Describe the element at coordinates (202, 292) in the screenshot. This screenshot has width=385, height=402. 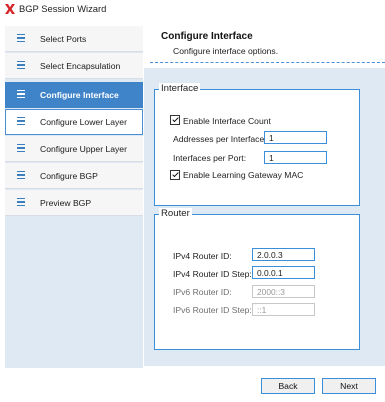
I see `ipv6-router-id-label: IPv6 Router ID:` at that location.